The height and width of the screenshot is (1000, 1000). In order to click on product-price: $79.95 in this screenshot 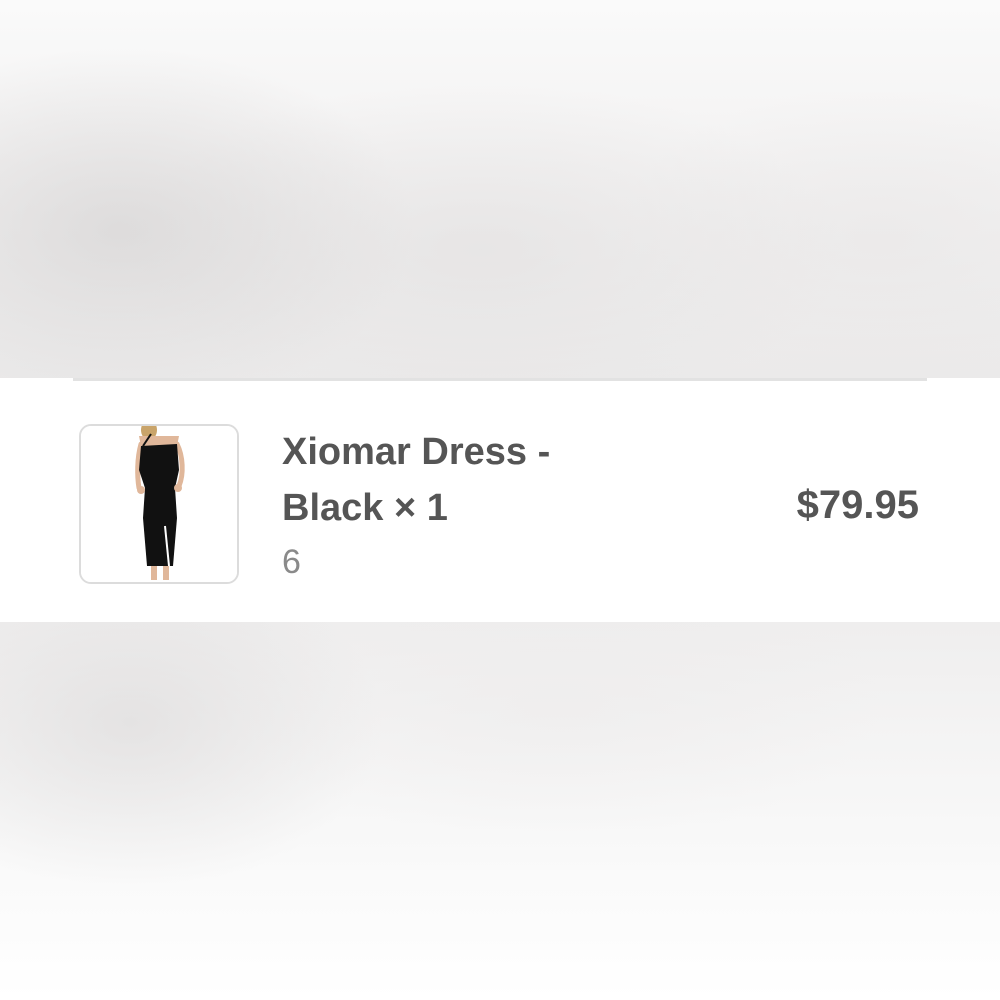, I will do `click(857, 505)`.